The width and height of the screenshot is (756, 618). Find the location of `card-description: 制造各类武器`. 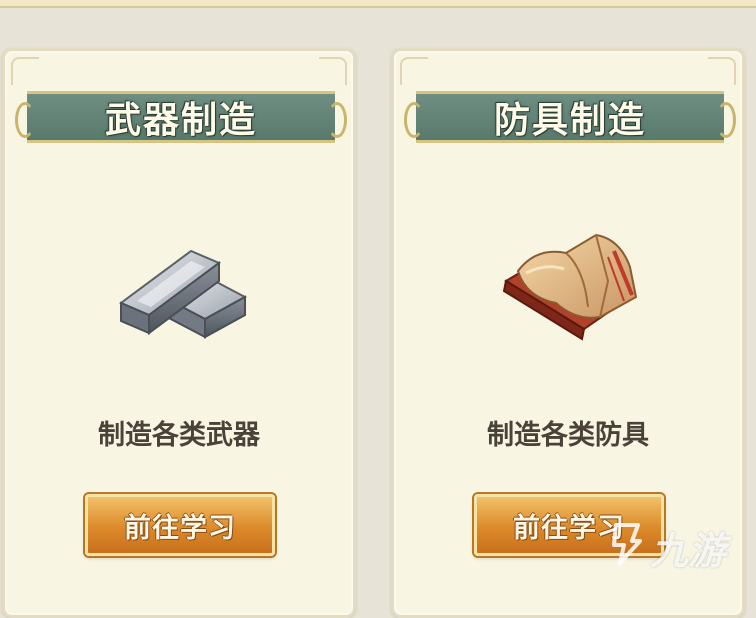

card-description: 制造各类武器 is located at coordinates (179, 435).